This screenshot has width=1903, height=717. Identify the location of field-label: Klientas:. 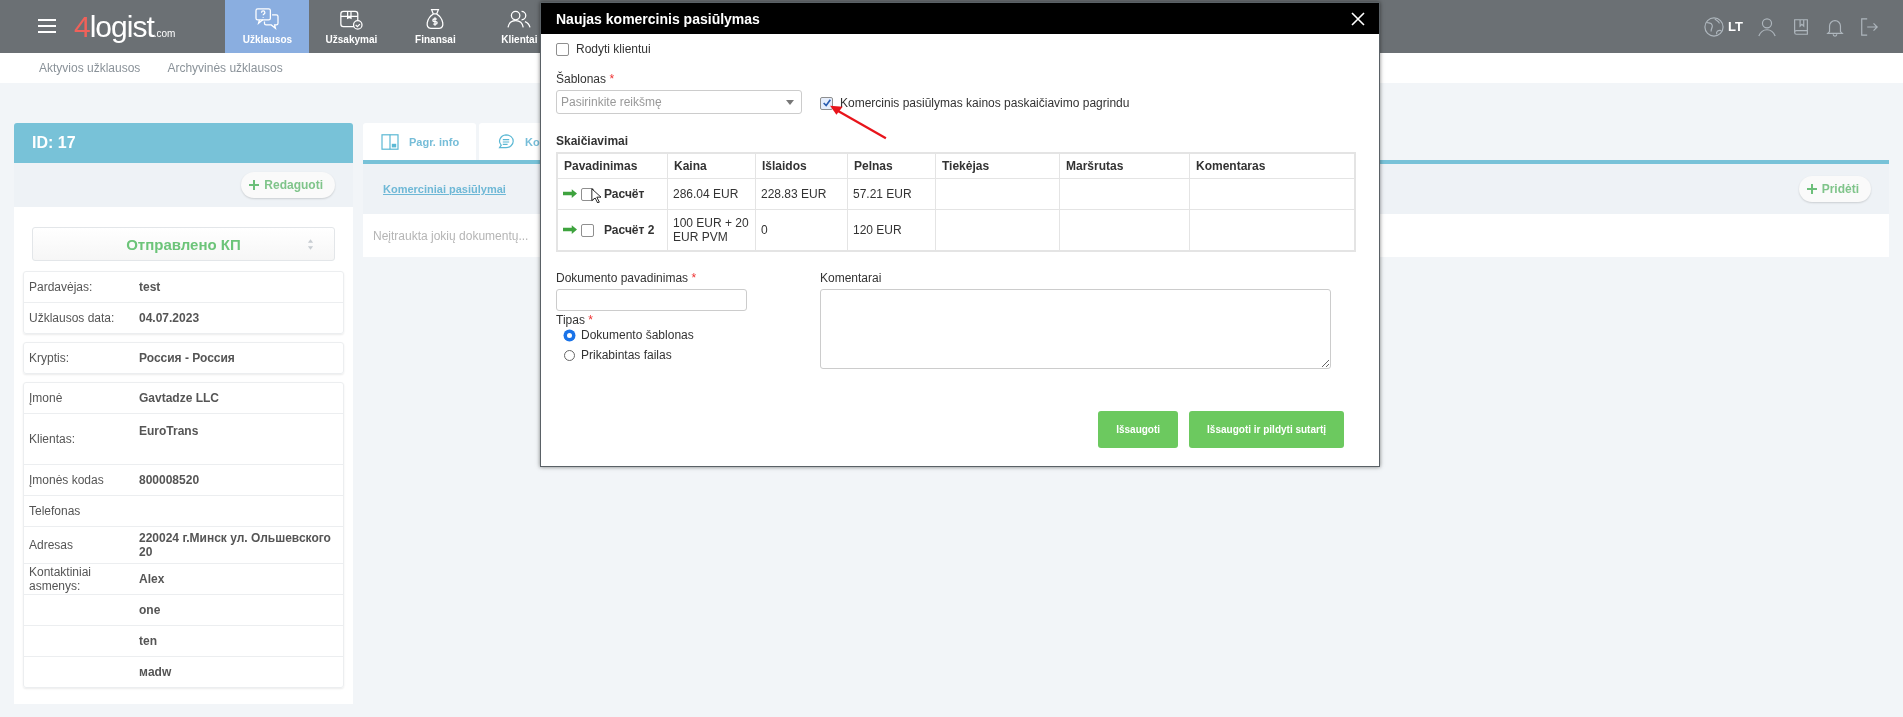
(53, 439).